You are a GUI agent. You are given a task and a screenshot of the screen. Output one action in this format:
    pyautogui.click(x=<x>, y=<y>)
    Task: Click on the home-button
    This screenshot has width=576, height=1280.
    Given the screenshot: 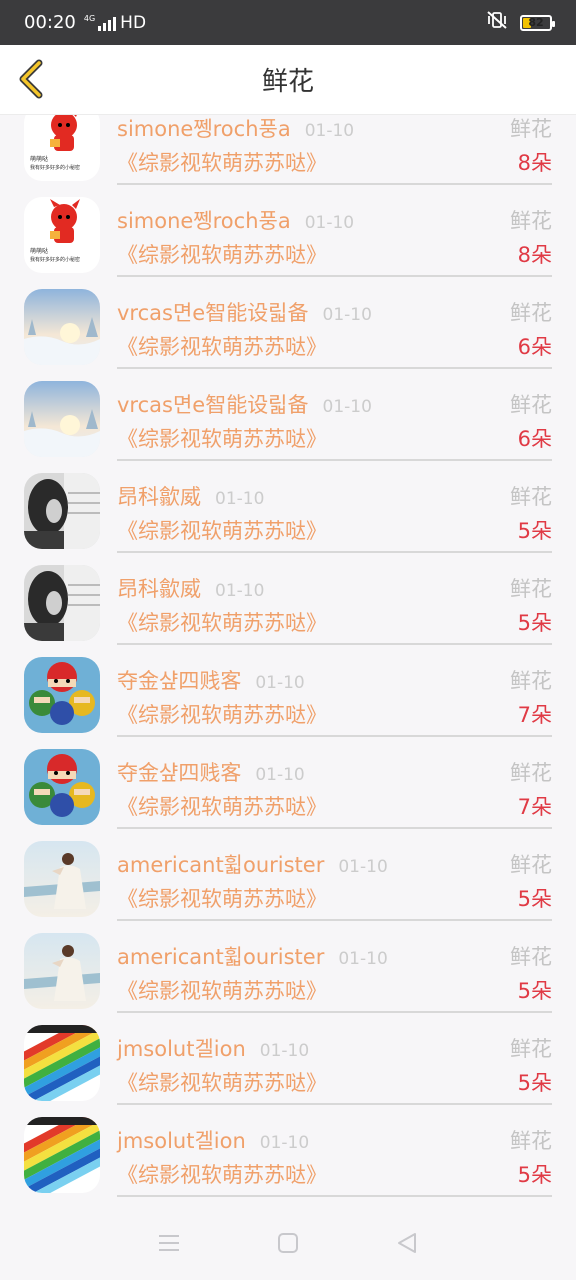 What is the action you would take?
    pyautogui.click(x=288, y=1243)
    